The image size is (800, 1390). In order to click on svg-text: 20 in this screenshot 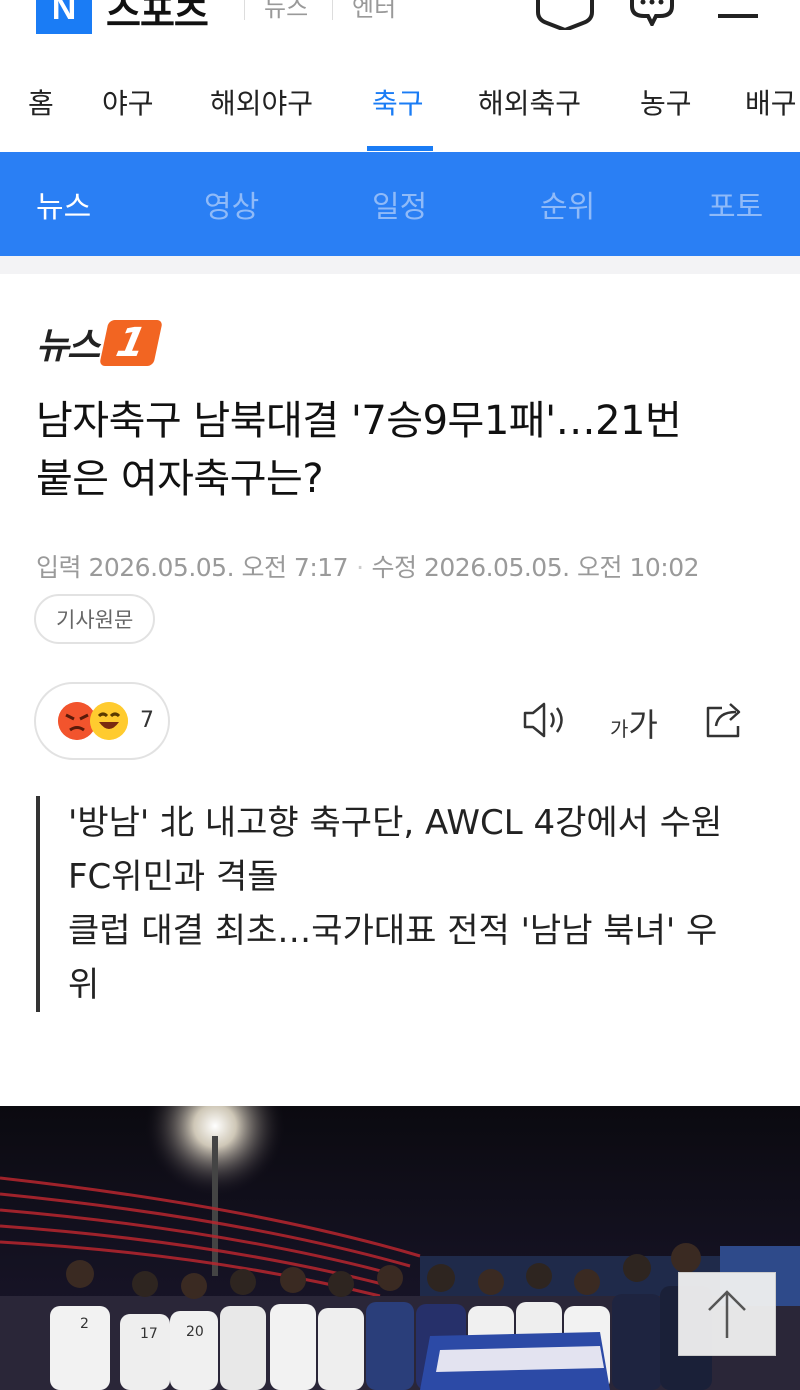, I will do `click(195, 1332)`.